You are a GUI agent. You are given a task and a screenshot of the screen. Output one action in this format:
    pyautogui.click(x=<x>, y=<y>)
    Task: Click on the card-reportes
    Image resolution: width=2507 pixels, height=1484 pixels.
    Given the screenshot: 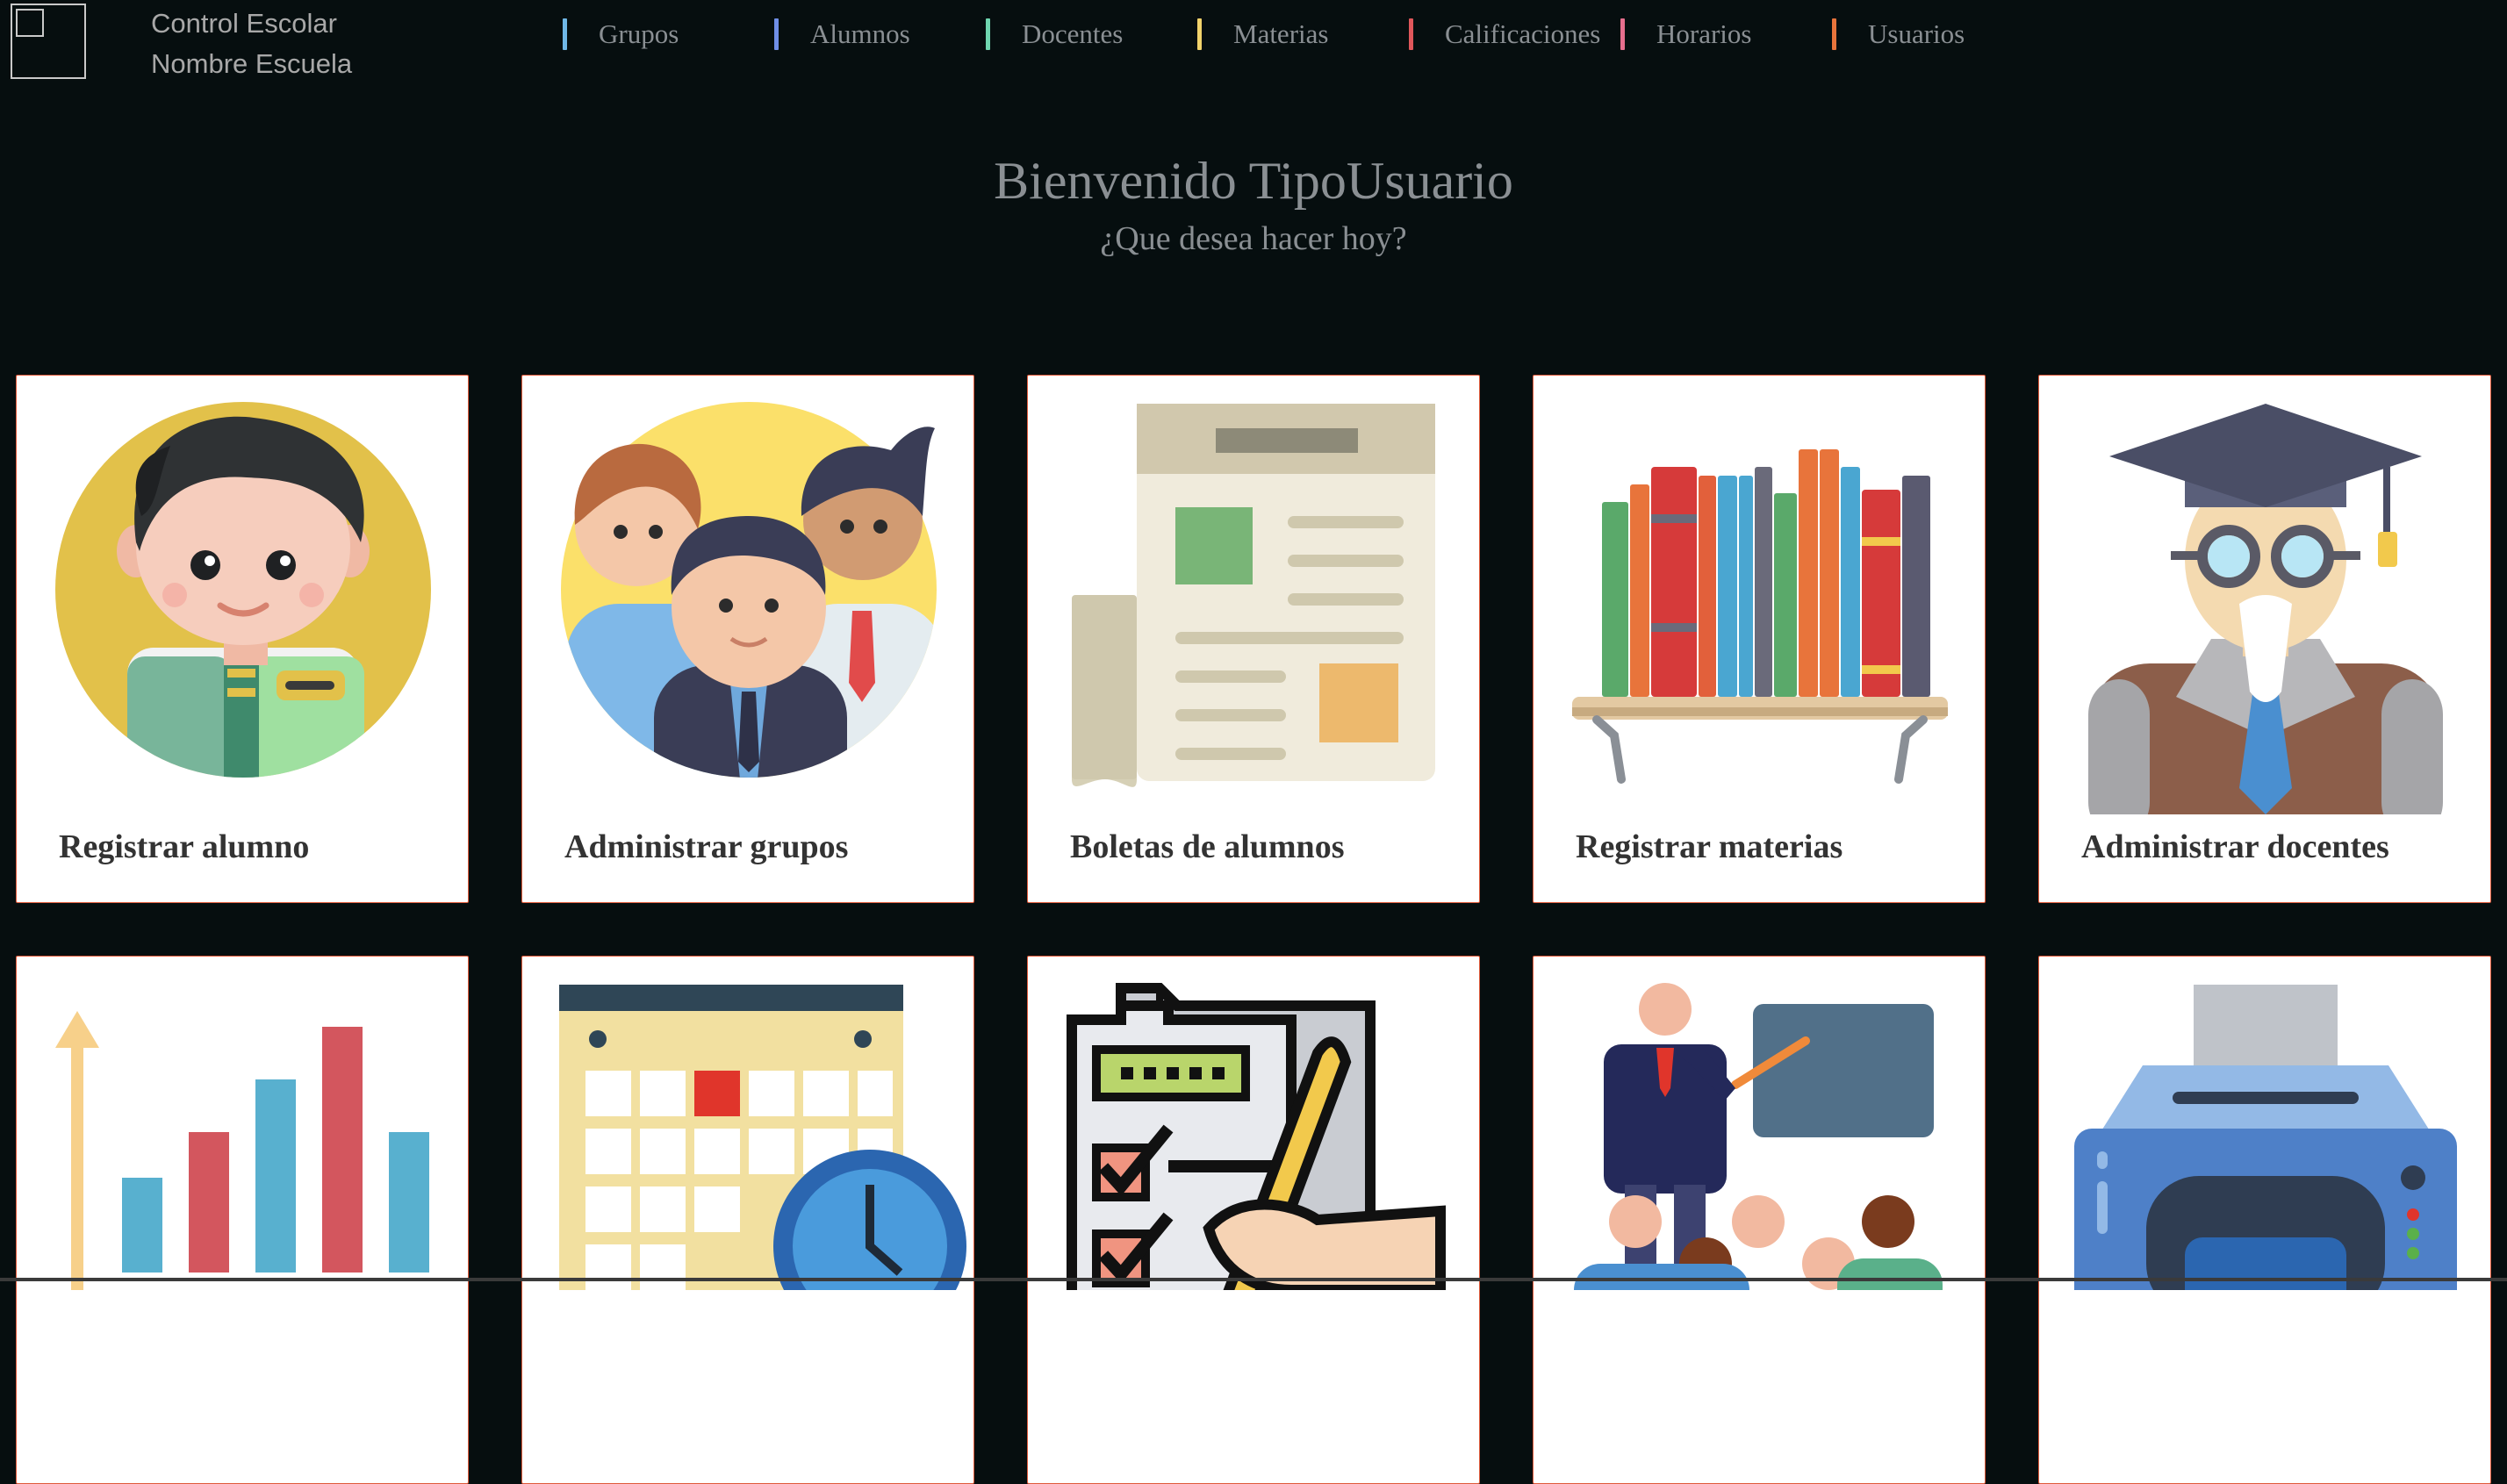 What is the action you would take?
    pyautogui.click(x=2264, y=1220)
    